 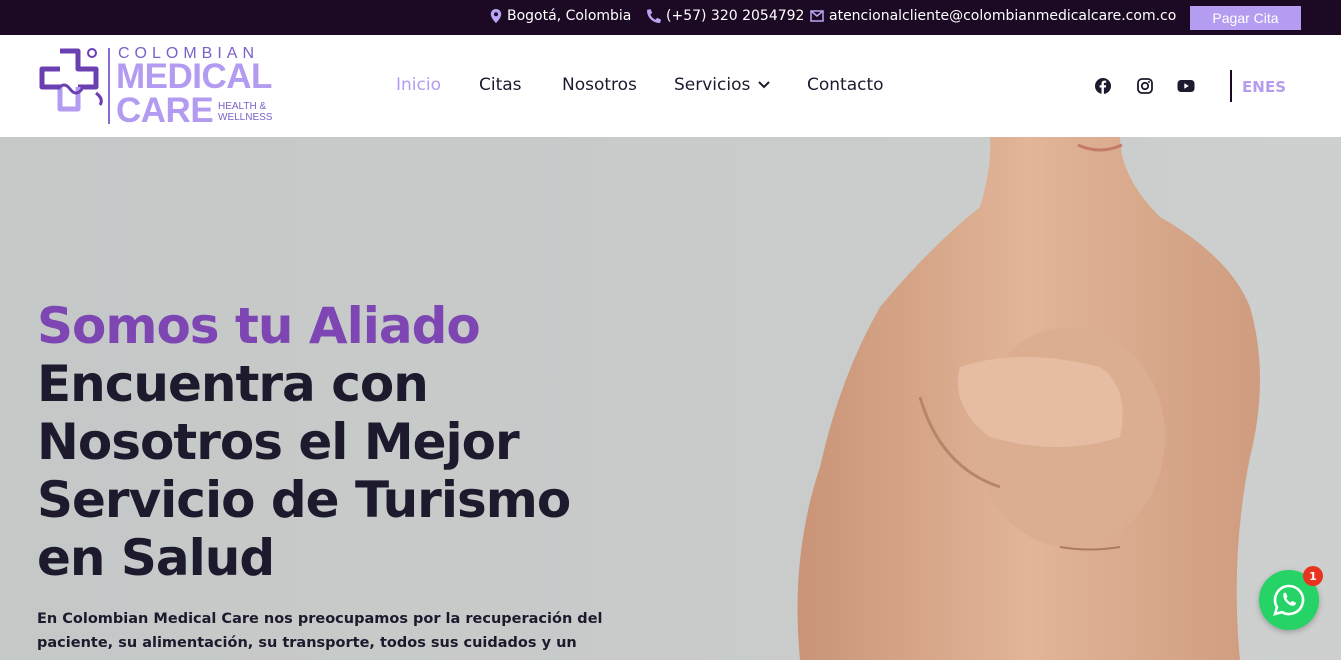 I want to click on phone-icon, so click(x=654, y=16).